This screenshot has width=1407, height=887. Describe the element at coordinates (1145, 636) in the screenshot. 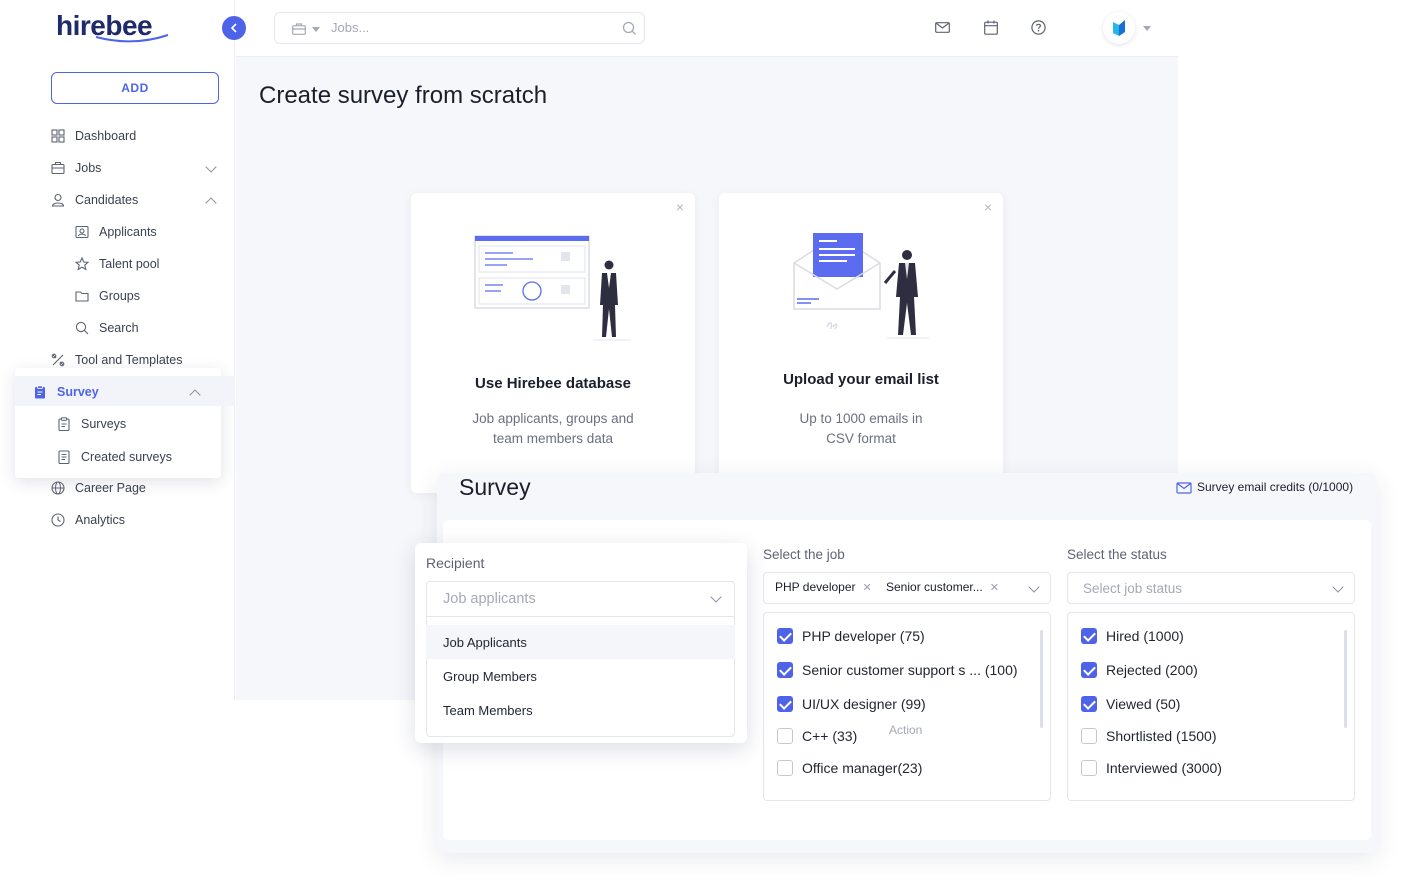

I see `option-label: Hired (1000)` at that location.